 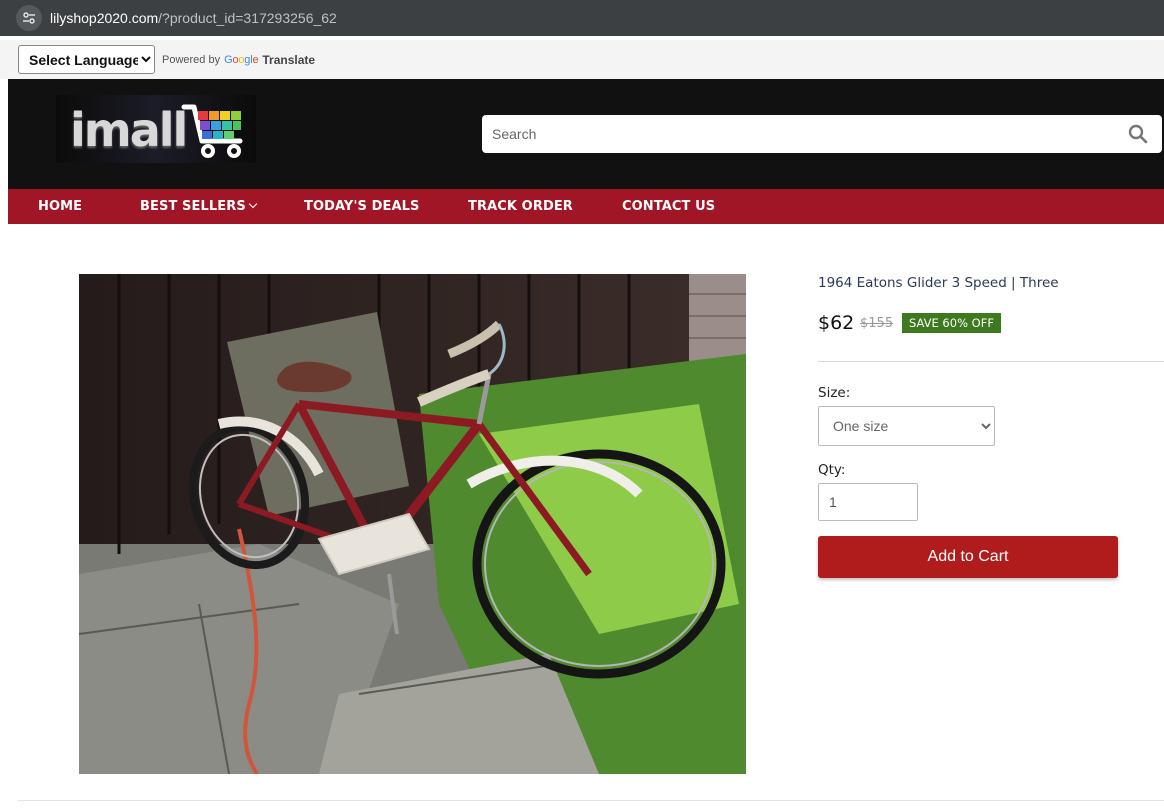 What do you see at coordinates (29, 18) in the screenshot?
I see `site-settings-icon` at bounding box center [29, 18].